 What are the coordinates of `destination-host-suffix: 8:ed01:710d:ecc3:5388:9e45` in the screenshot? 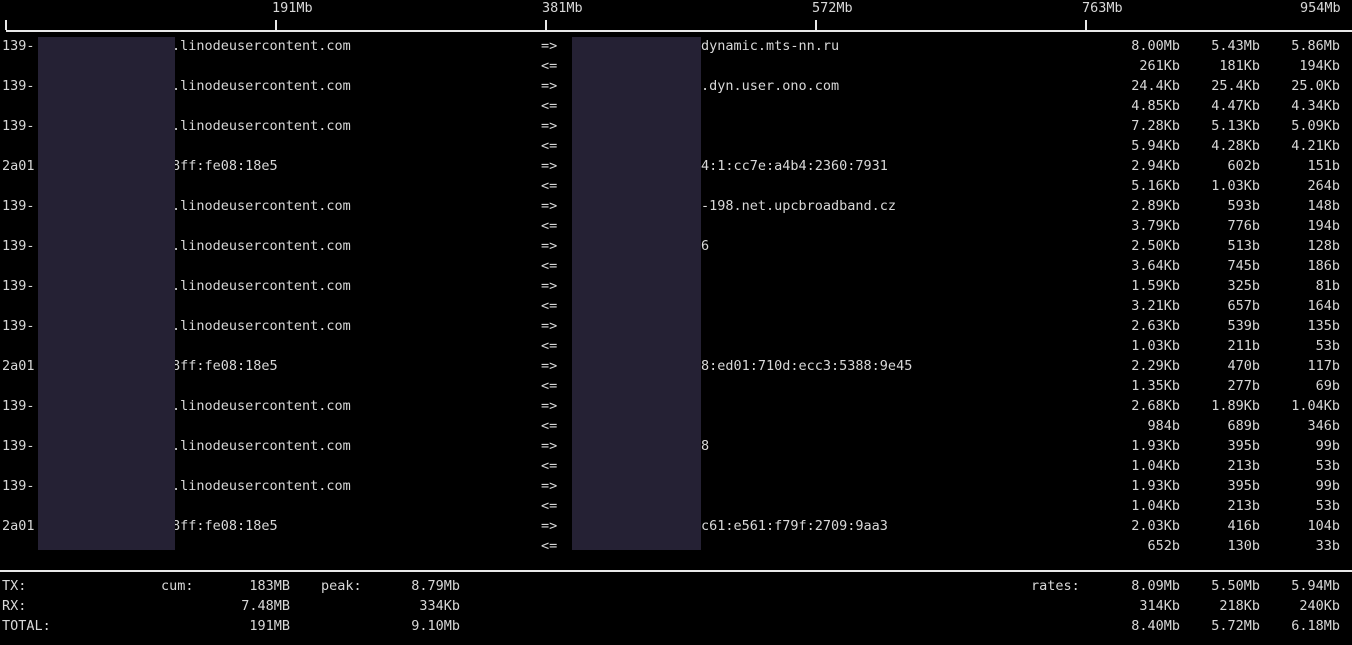 It's located at (807, 366).